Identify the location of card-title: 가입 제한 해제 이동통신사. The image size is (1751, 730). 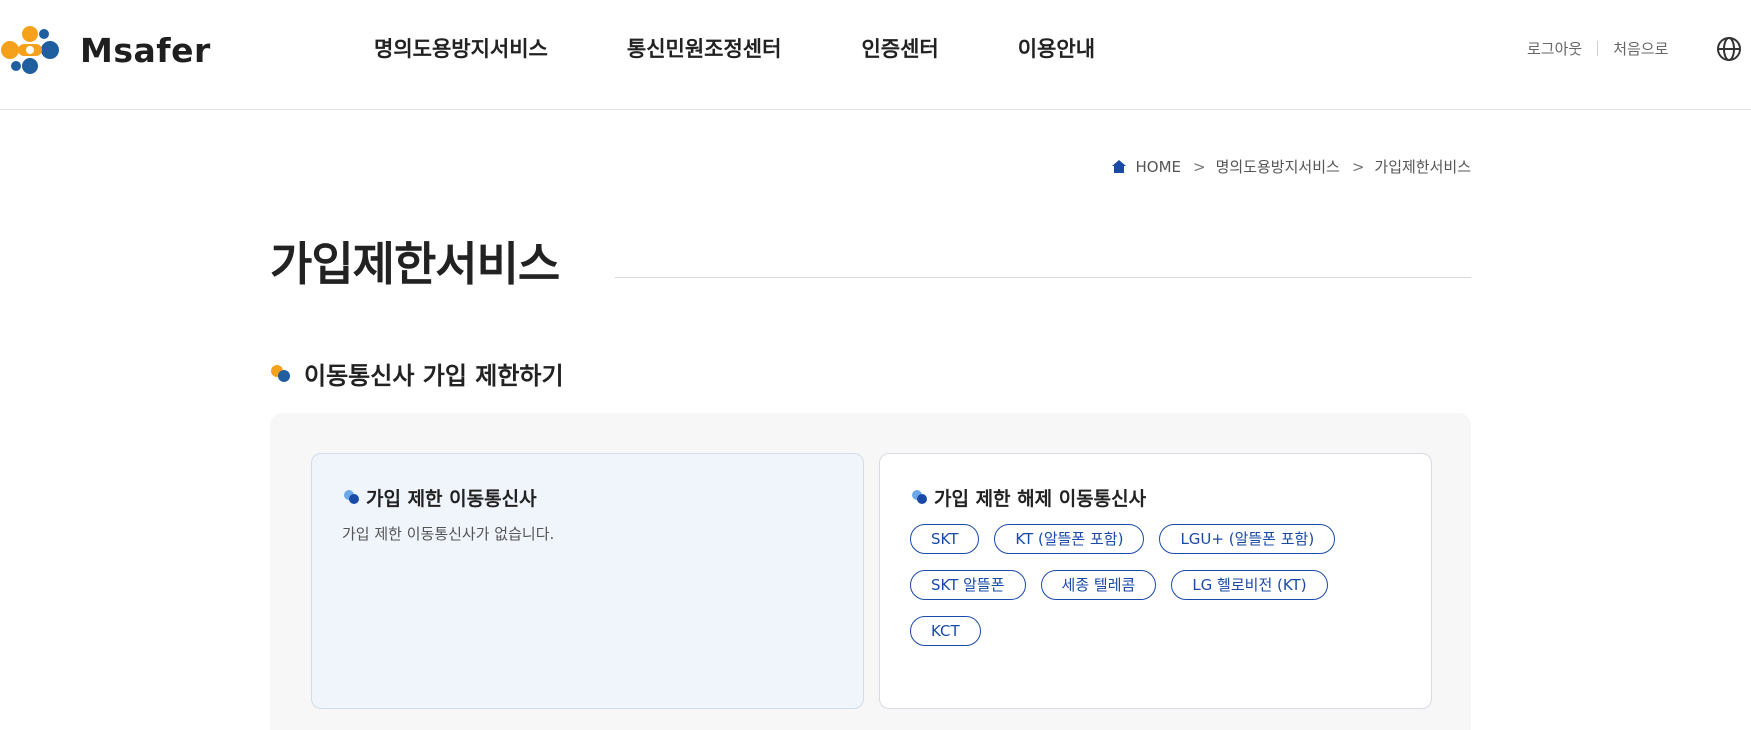
(1028, 497).